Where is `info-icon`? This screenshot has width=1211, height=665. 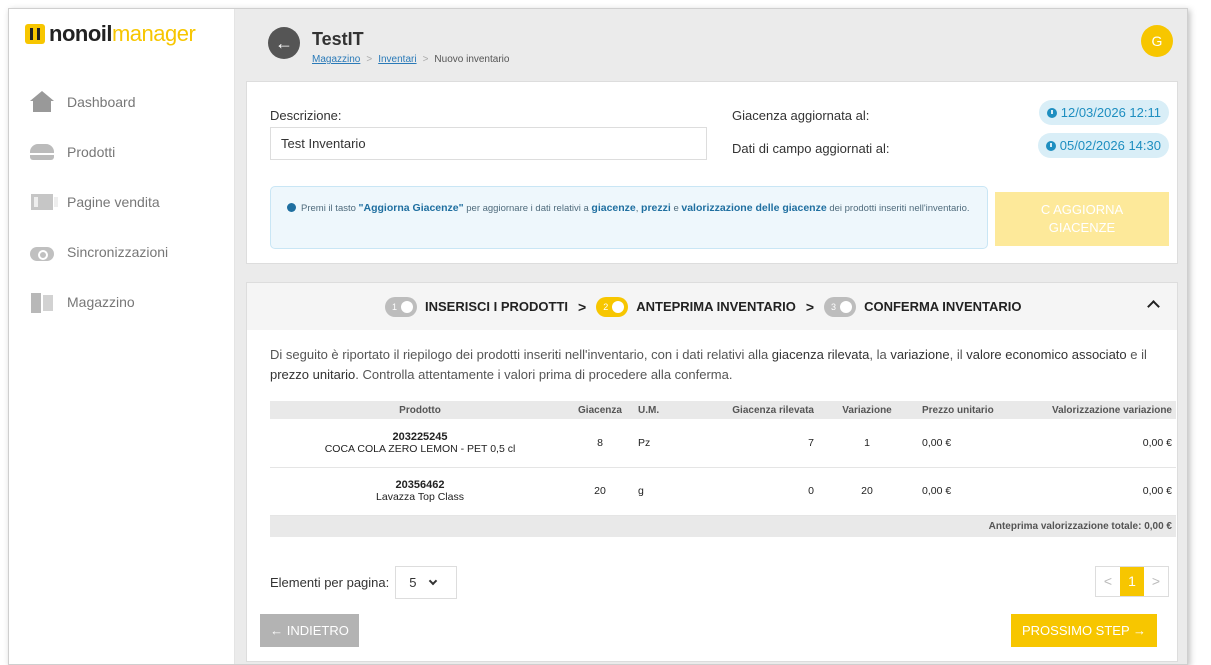 info-icon is located at coordinates (291, 207).